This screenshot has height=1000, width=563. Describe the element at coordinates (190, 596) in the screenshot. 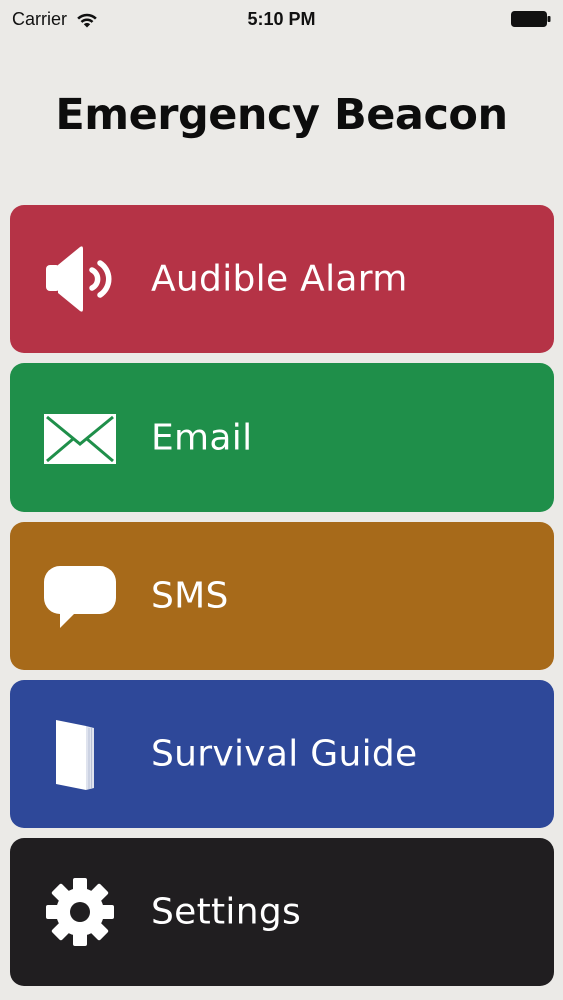

I see `sms-label: SMS` at that location.